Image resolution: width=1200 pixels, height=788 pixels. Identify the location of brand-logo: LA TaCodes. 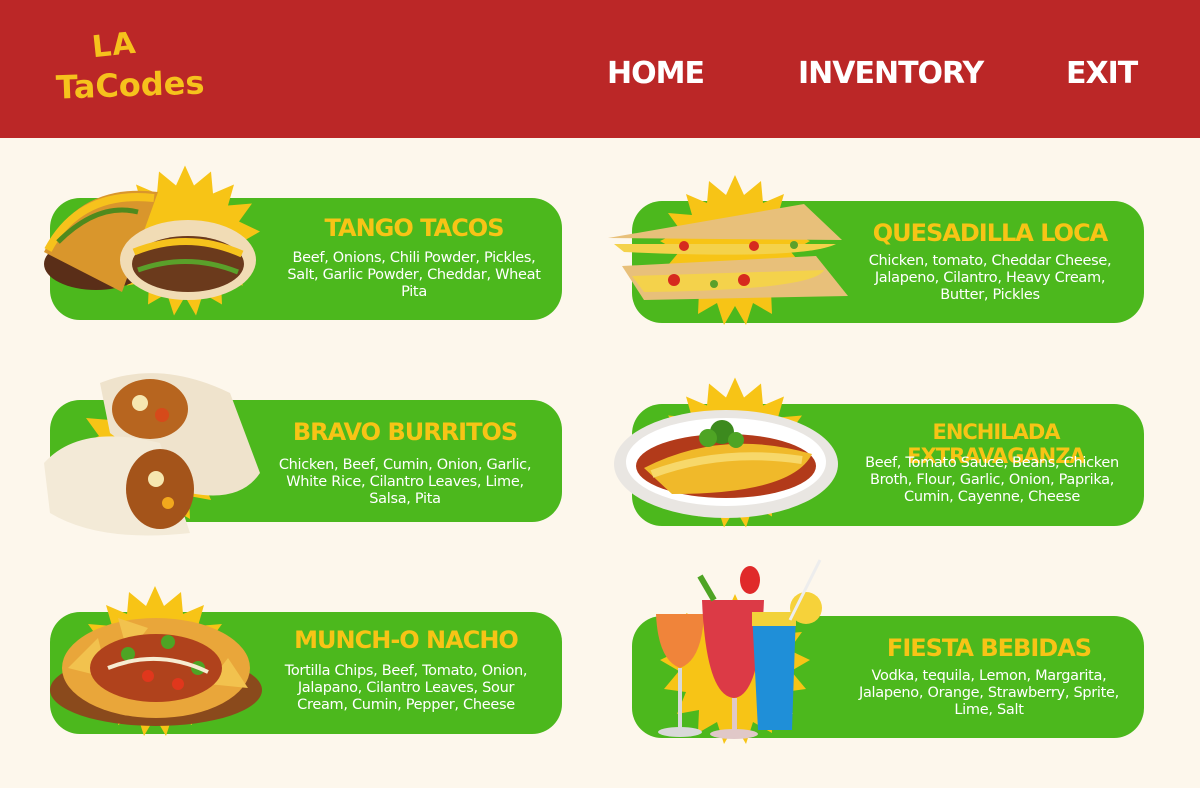
(137, 68).